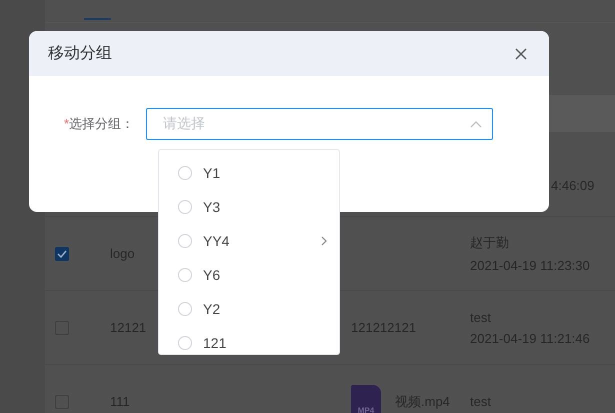  Describe the element at coordinates (476, 124) in the screenshot. I see `caret-icon` at that location.